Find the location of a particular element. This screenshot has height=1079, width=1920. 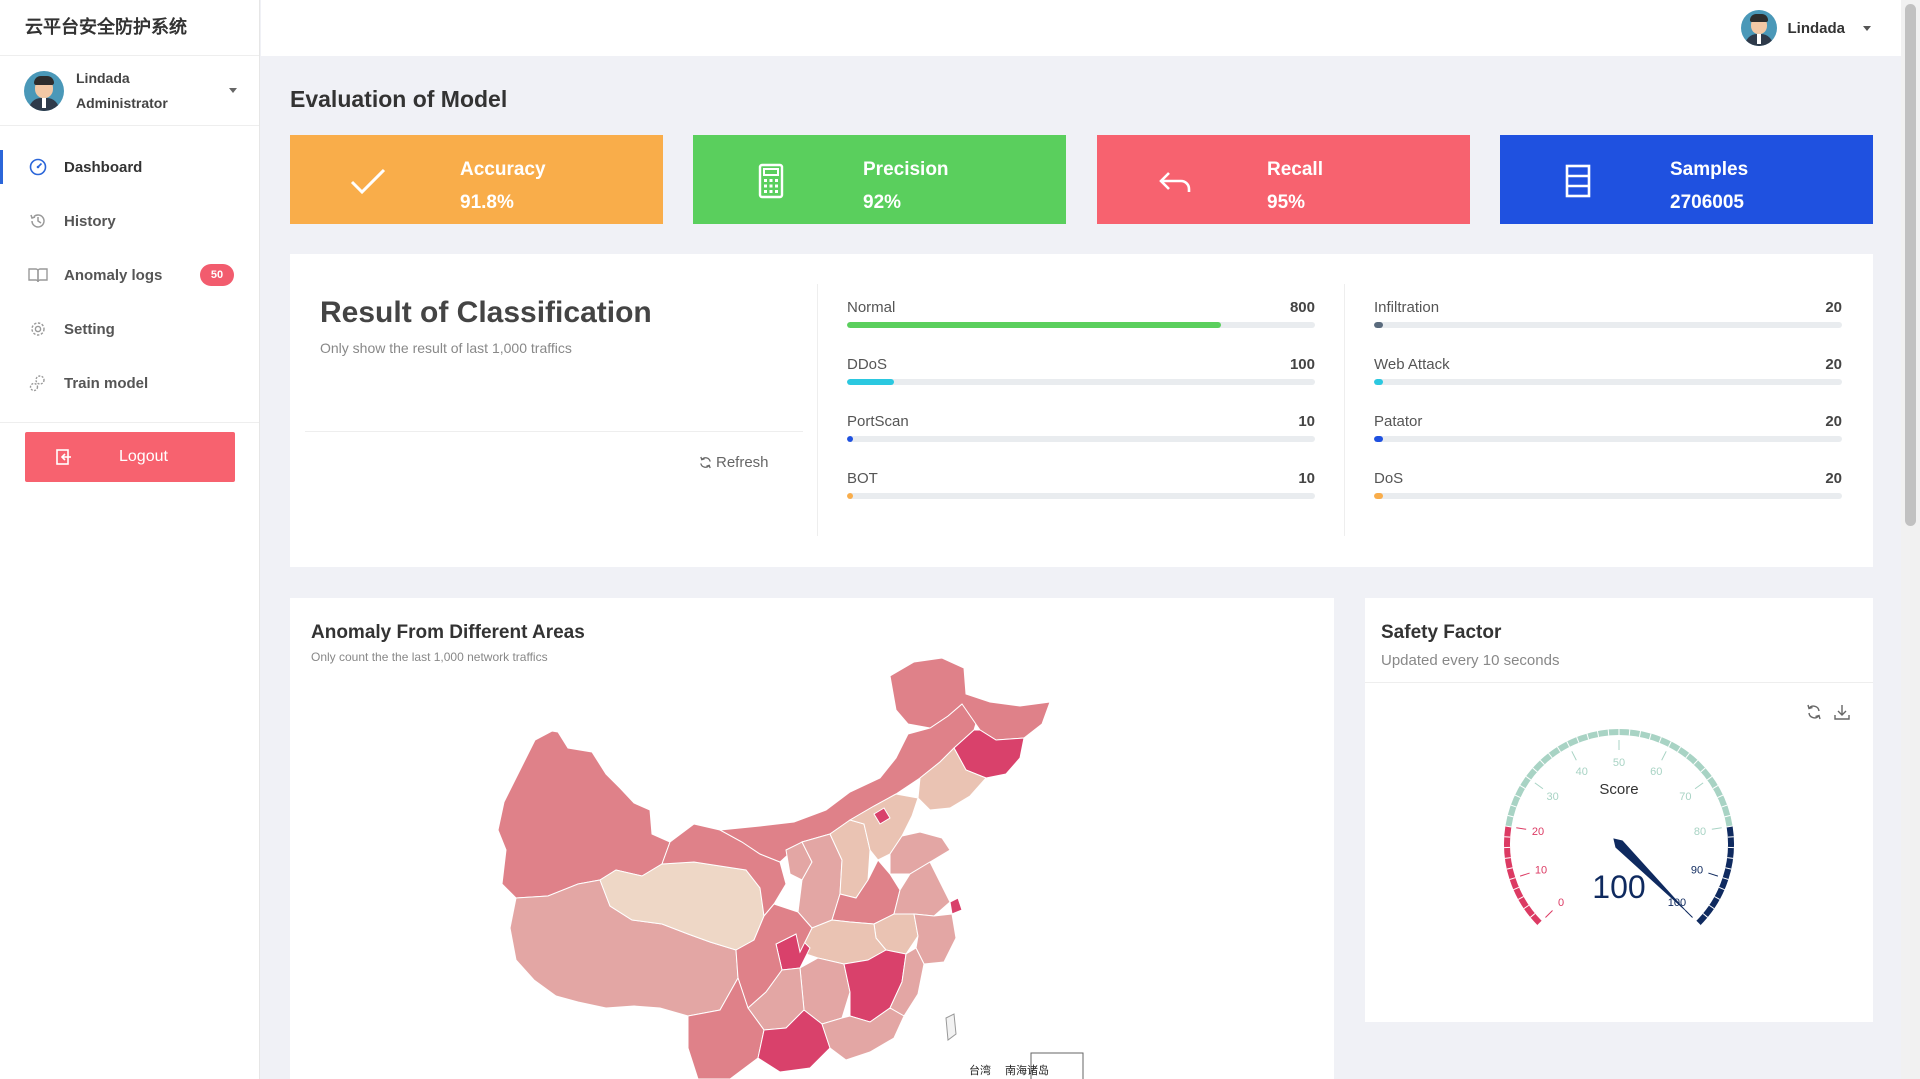

class-count: 800 is located at coordinates (1302, 307).